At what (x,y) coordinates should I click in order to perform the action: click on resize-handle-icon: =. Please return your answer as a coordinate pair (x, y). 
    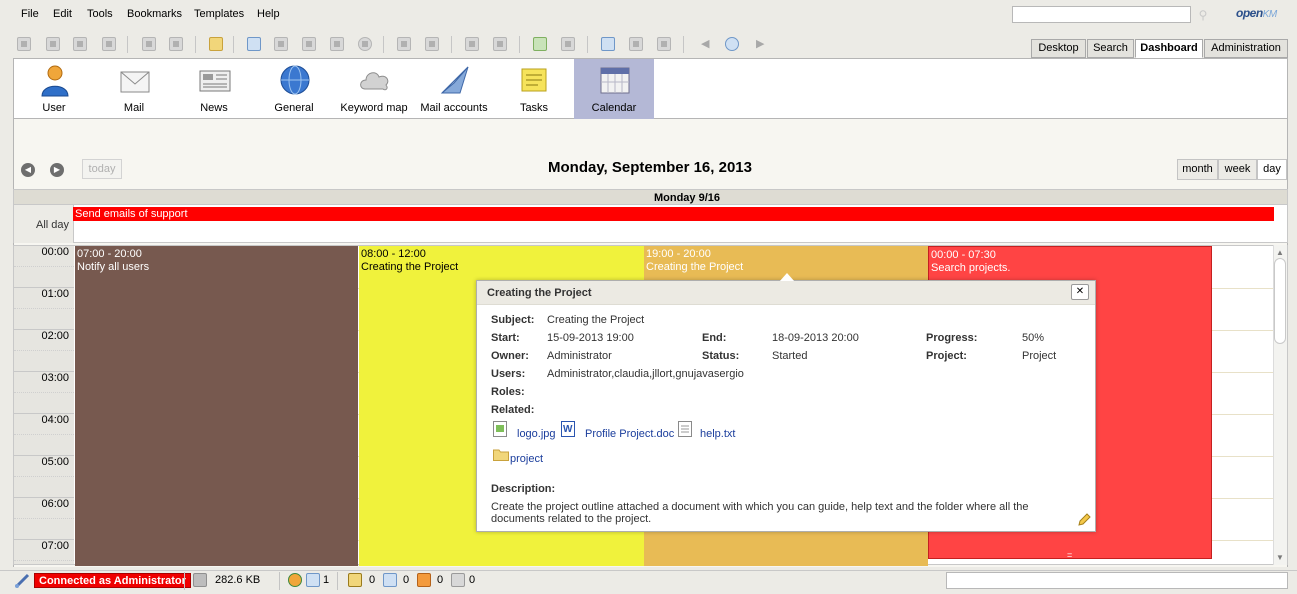
    Looking at the image, I should click on (1069, 553).